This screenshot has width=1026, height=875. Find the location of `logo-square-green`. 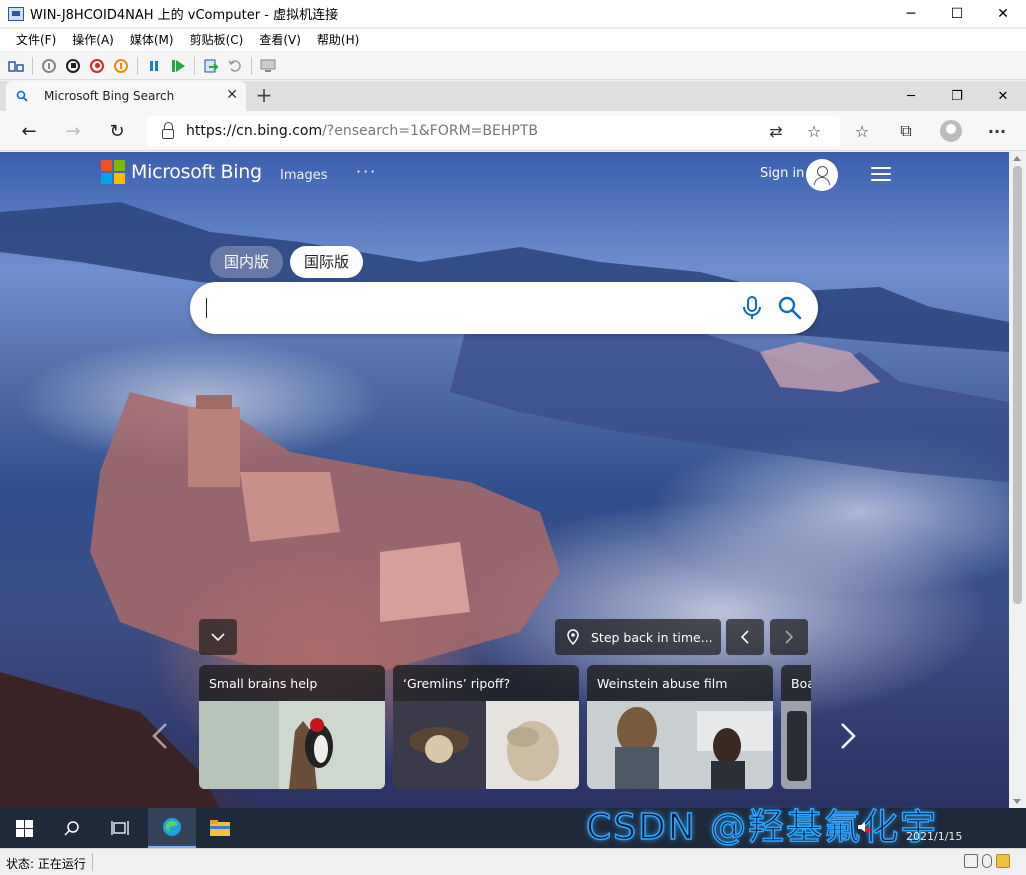

logo-square-green is located at coordinates (119, 165).